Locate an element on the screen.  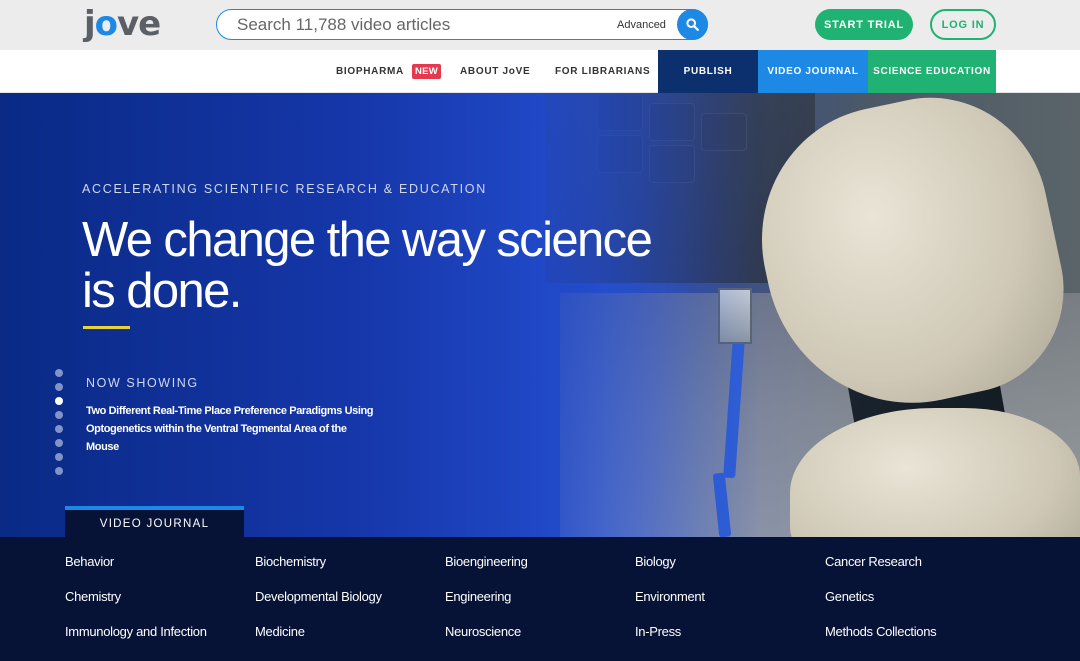
category-link: Biochemistry is located at coordinates (290, 561).